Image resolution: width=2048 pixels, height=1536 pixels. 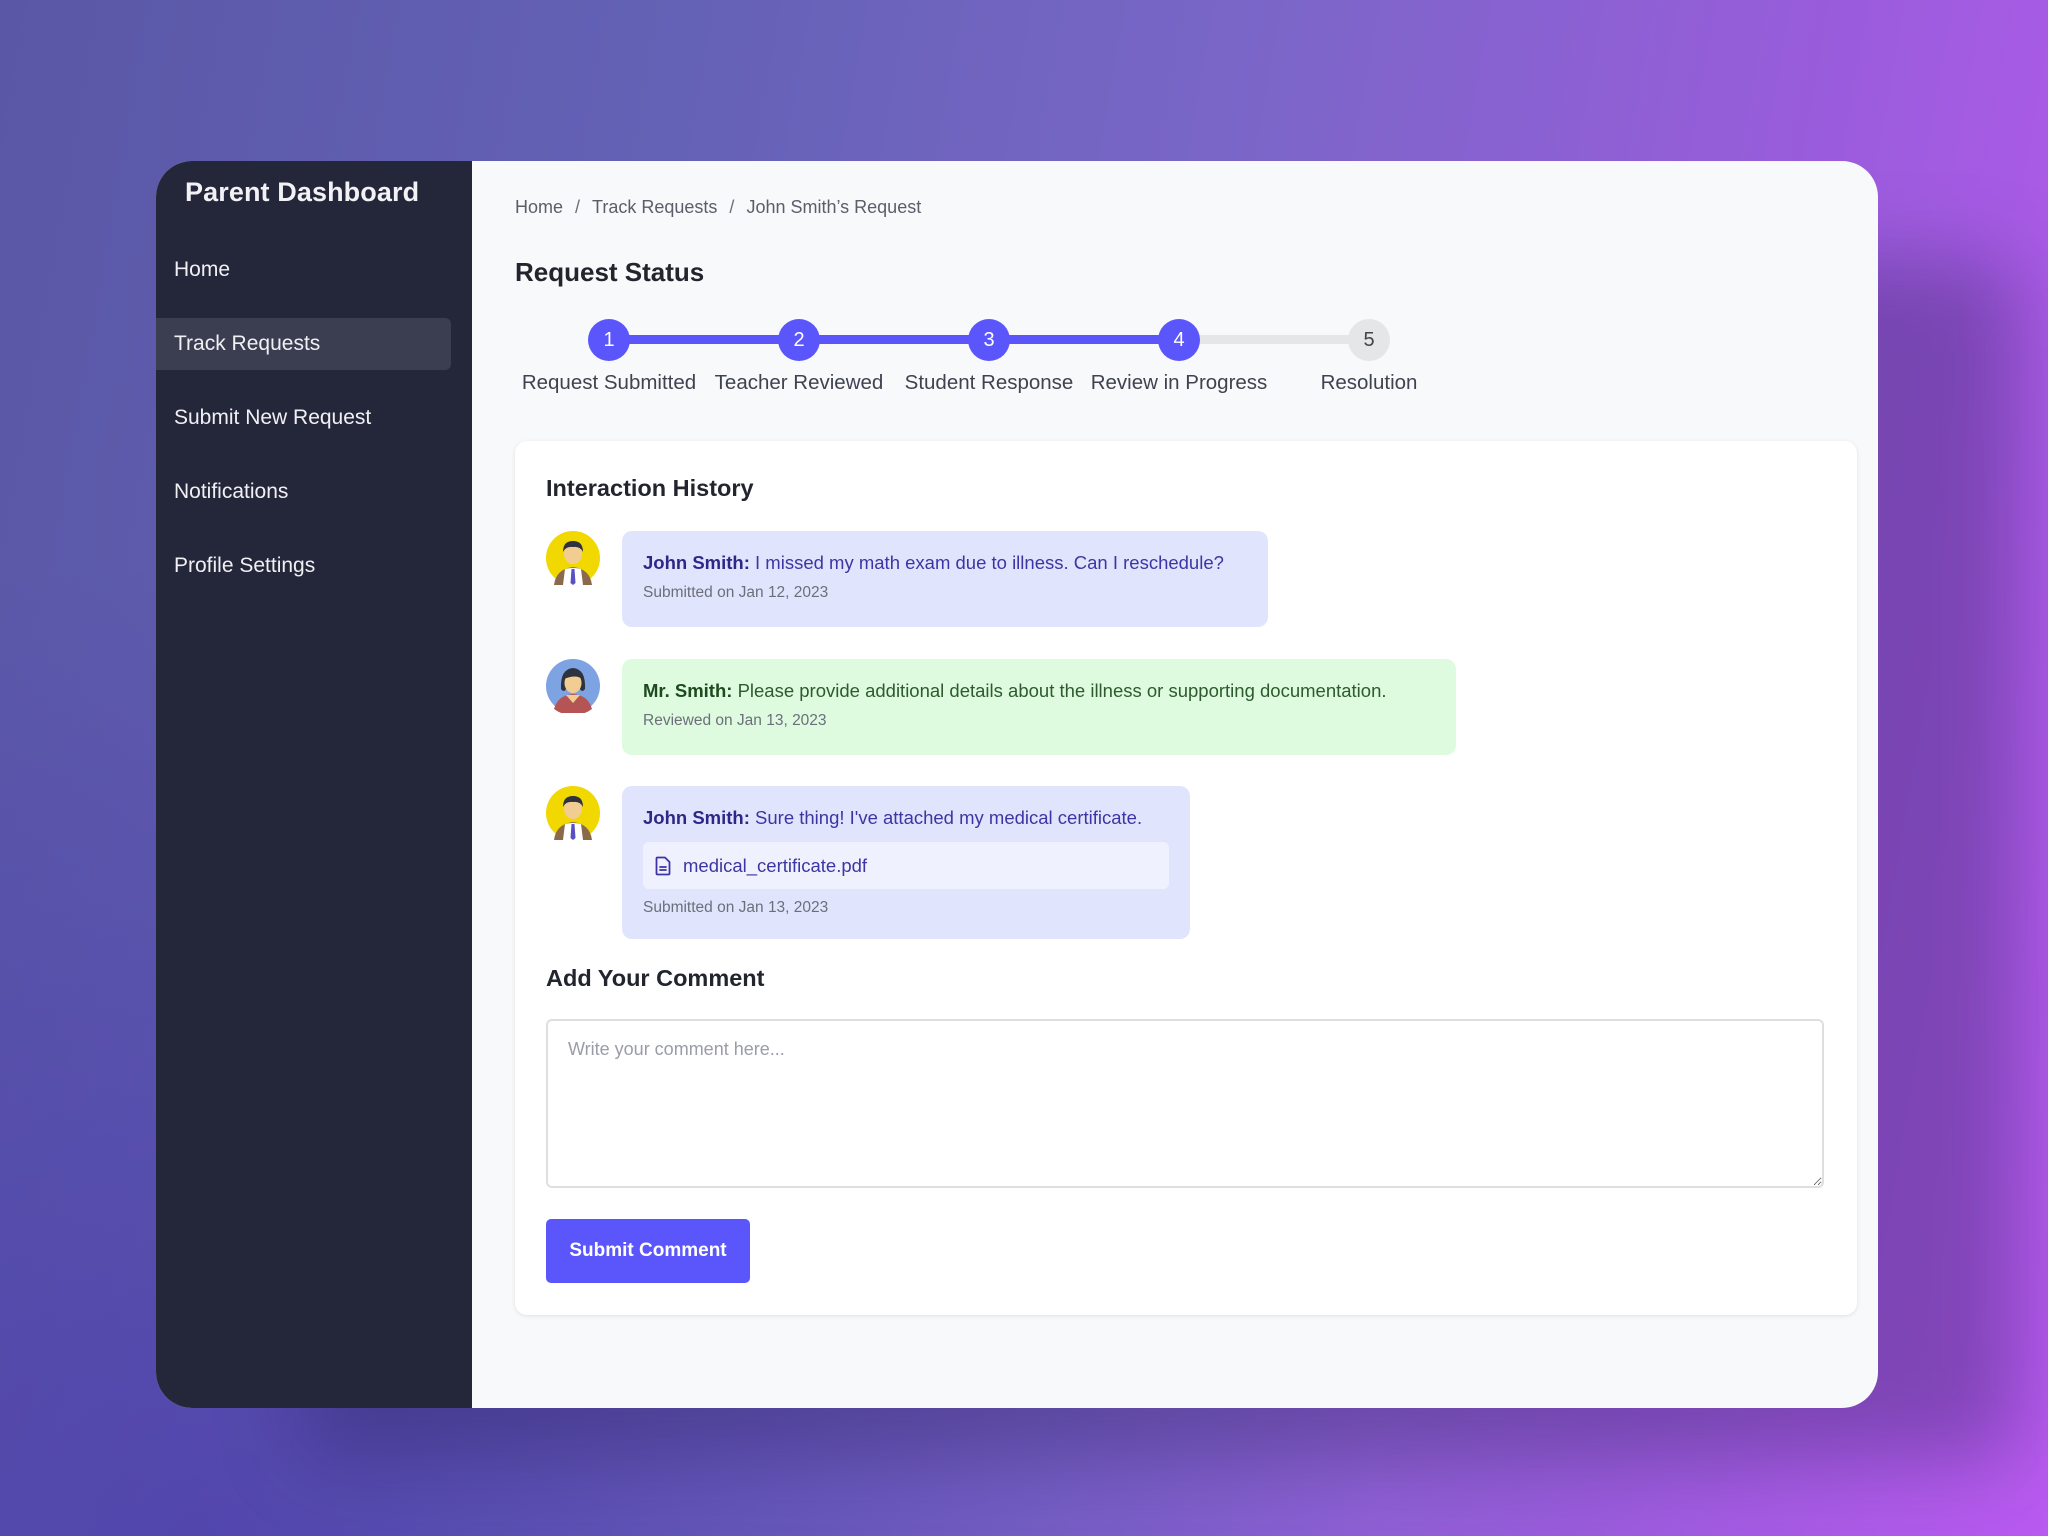 What do you see at coordinates (573, 686) in the screenshot?
I see `teacher-avatar-icon` at bounding box center [573, 686].